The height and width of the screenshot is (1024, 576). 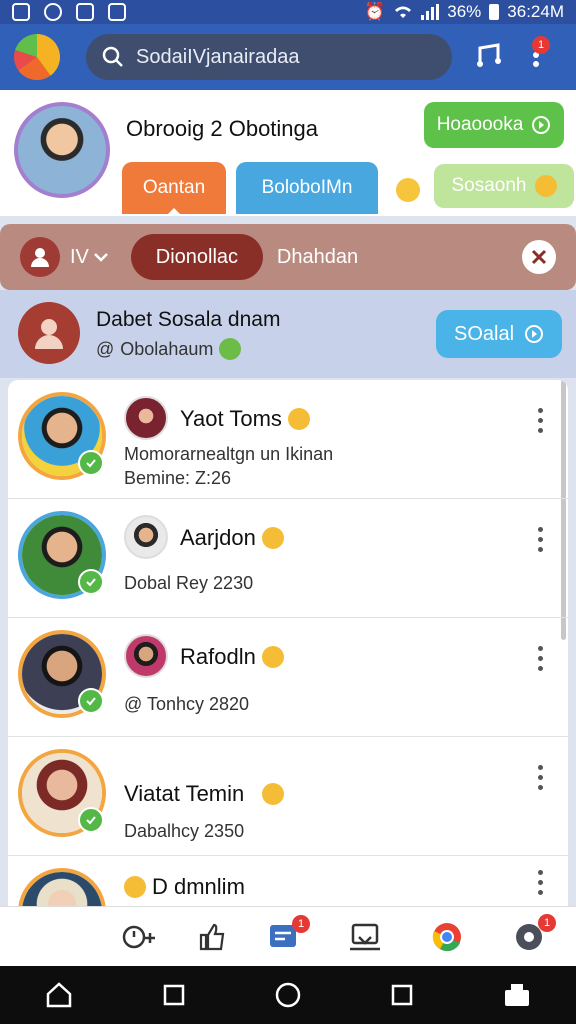 I want to click on battery-percent: 36%, so click(x=464, y=11).